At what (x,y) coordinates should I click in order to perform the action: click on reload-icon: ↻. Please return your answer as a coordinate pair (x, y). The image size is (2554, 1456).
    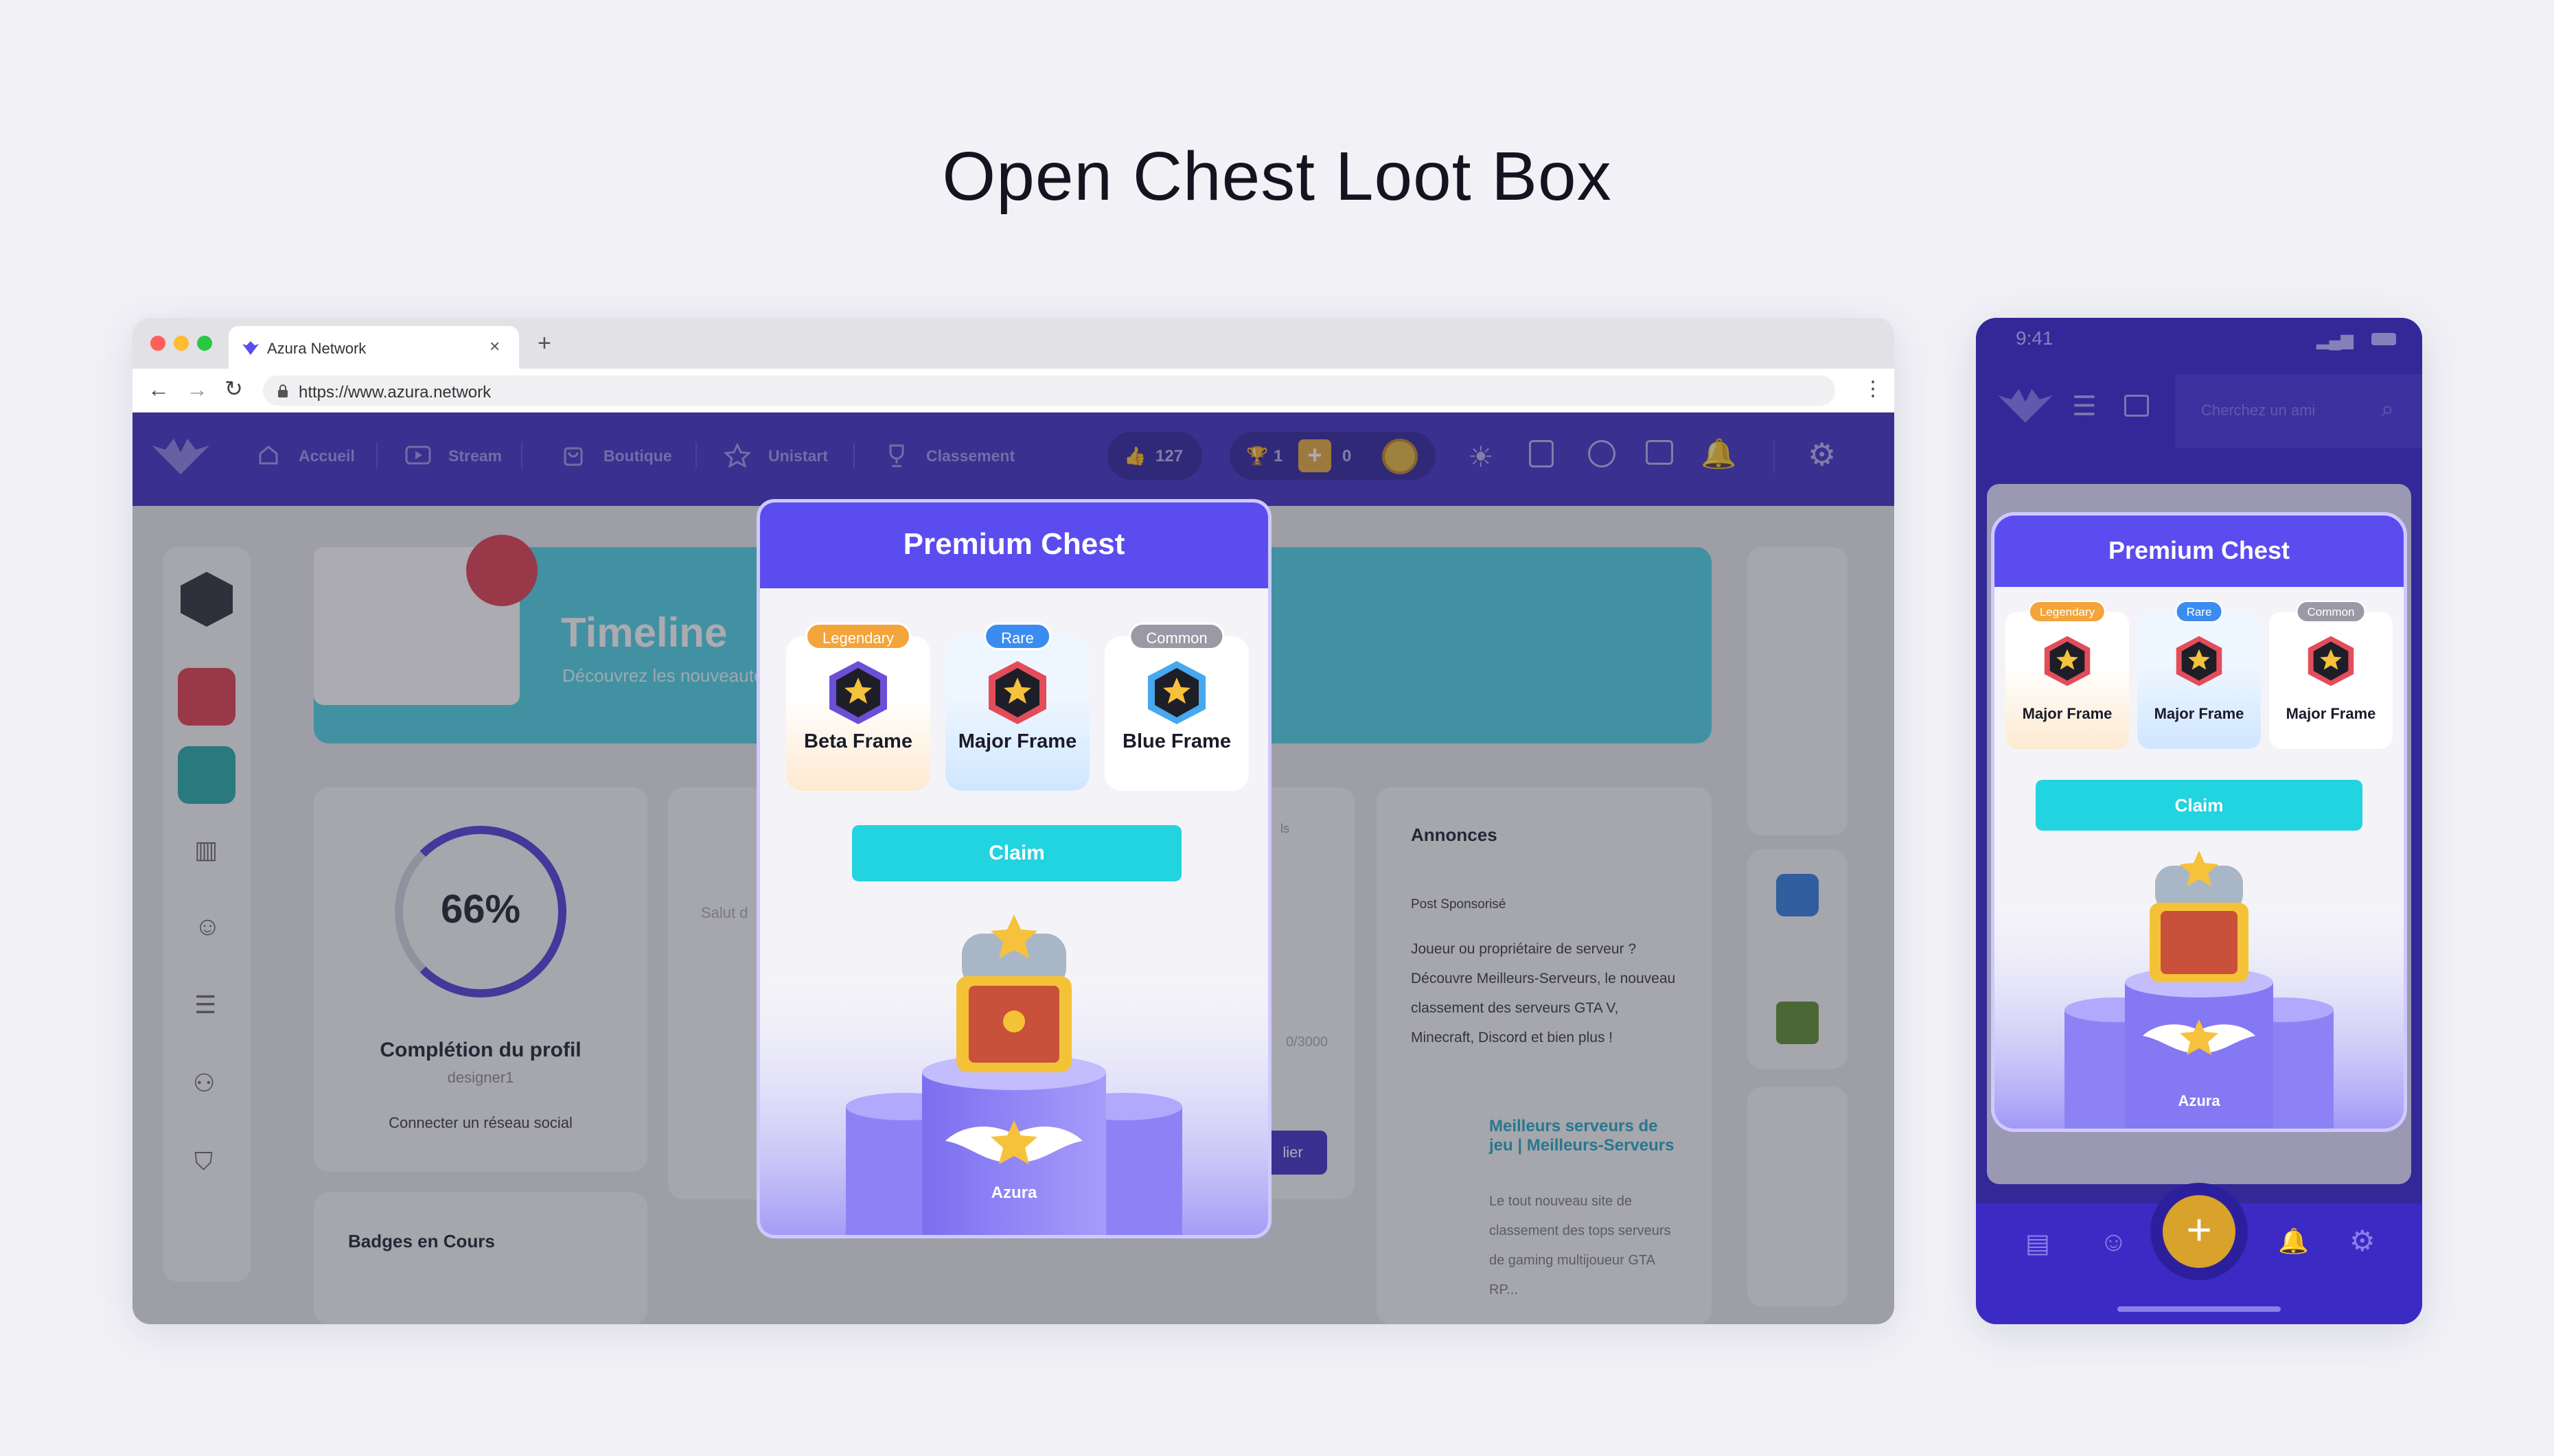
    Looking at the image, I should click on (234, 388).